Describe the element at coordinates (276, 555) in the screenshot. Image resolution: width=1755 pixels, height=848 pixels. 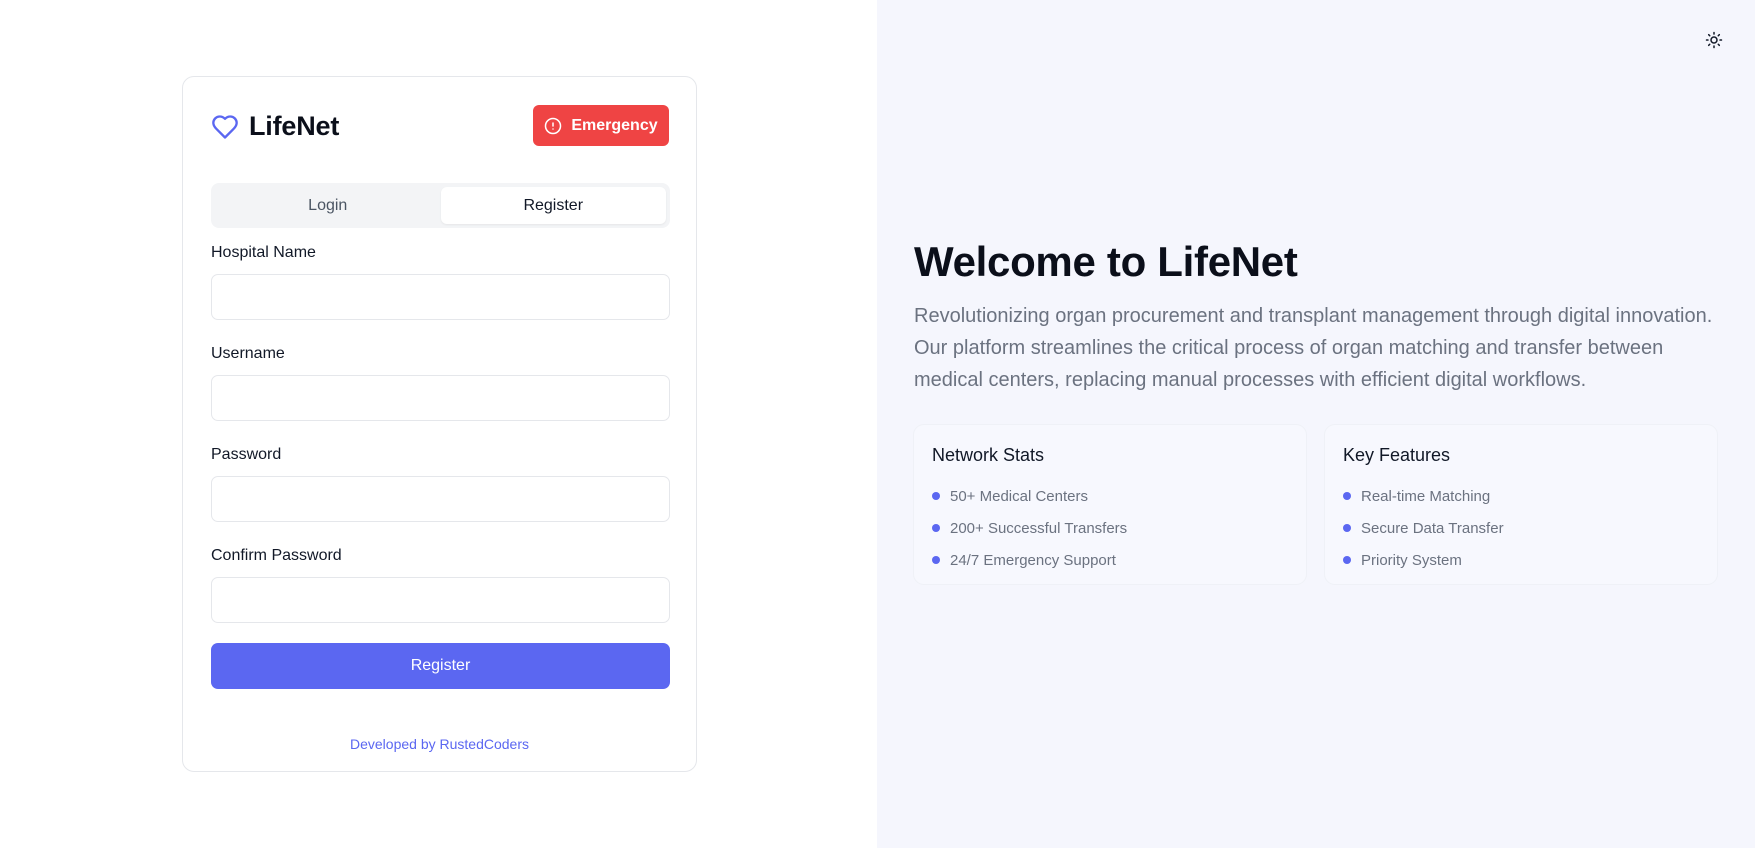
I see `confirm-password-label: Confirm Password` at that location.